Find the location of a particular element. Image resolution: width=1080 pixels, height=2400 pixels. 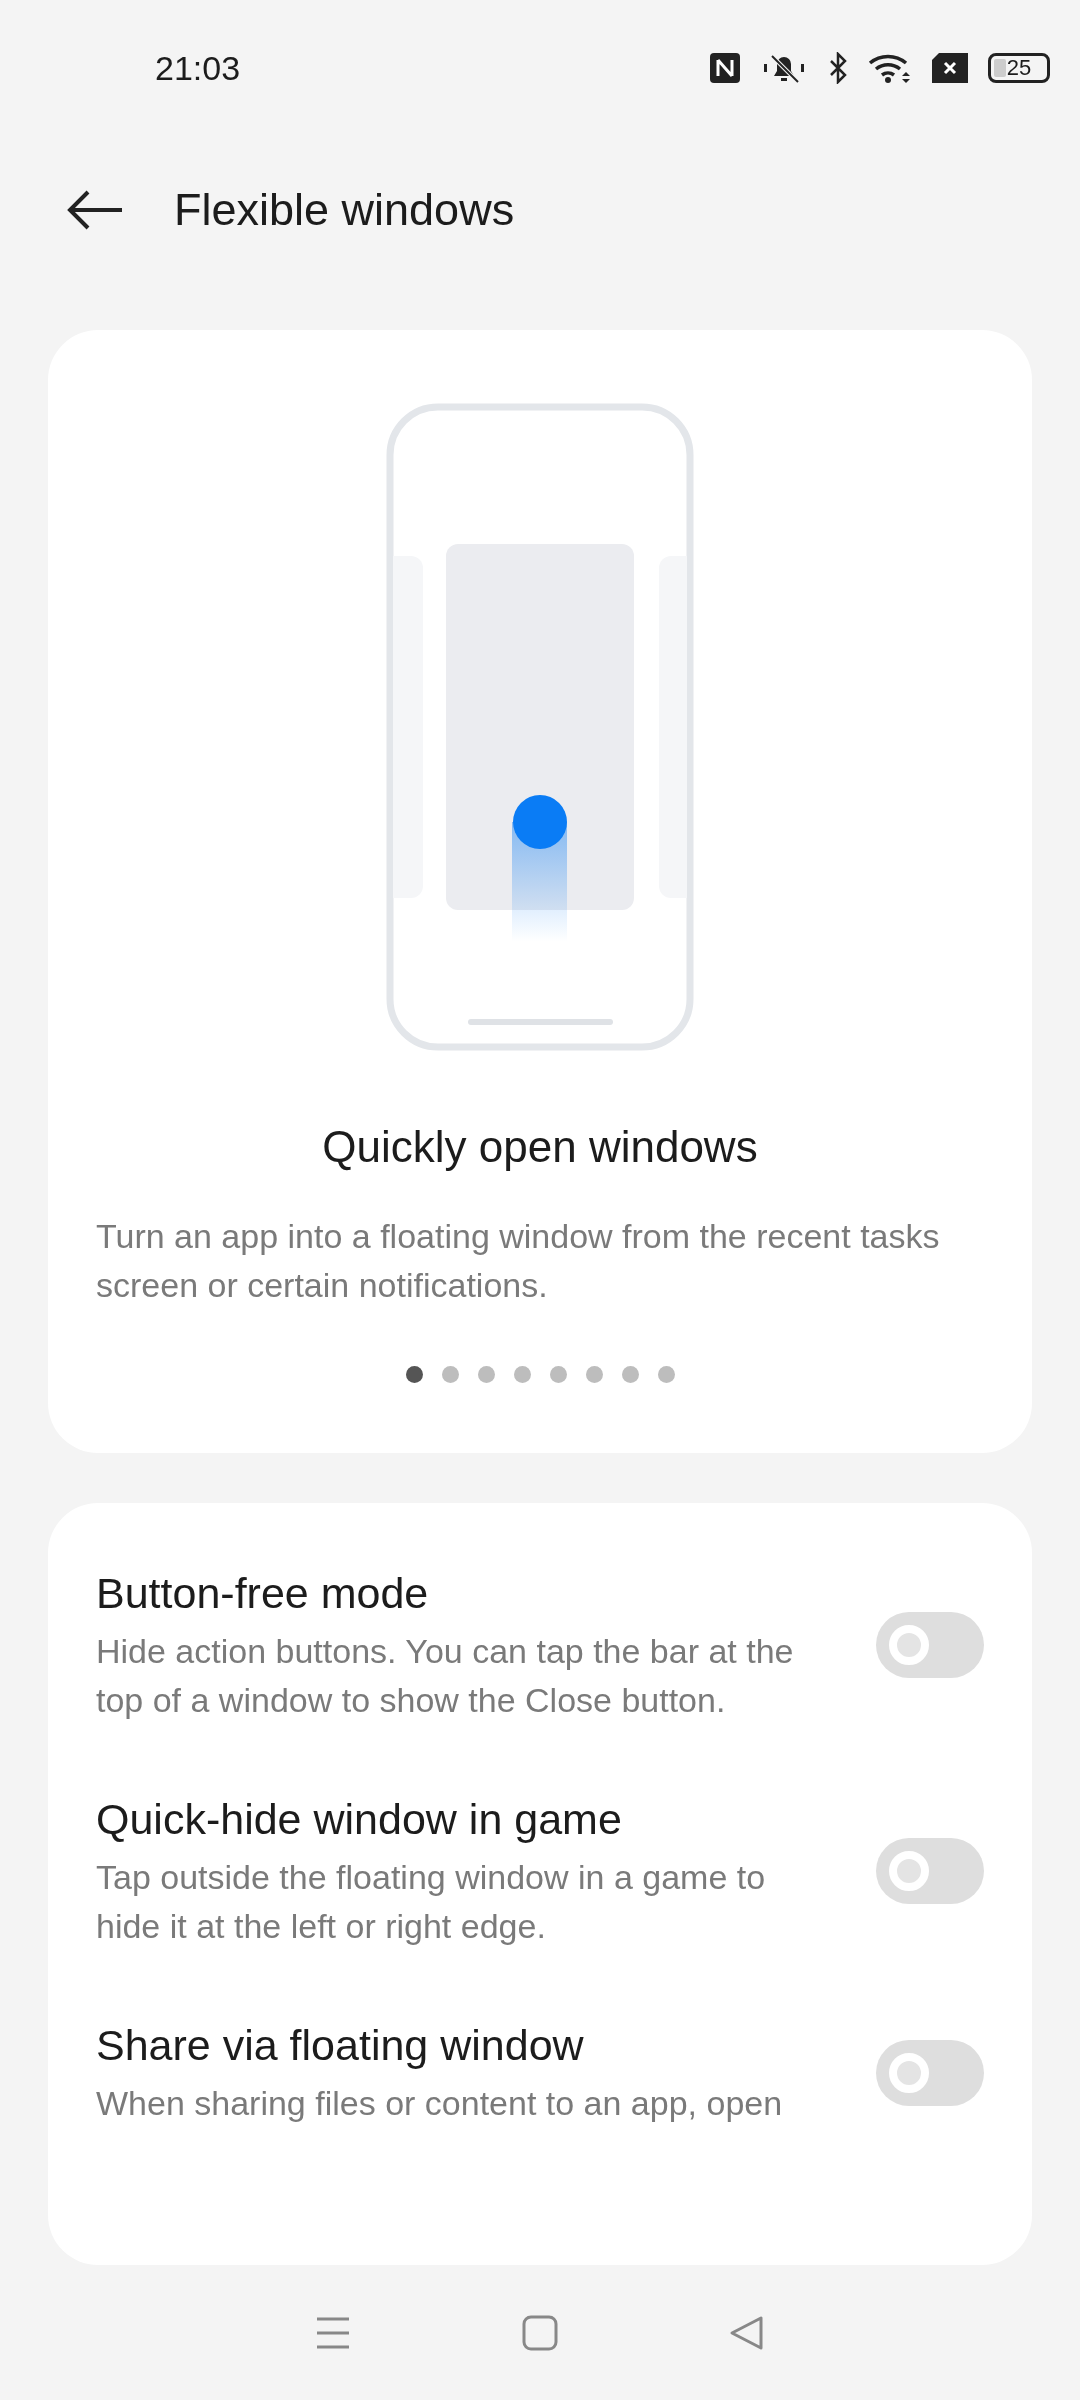

feature-title: Quickly open windows is located at coordinates (540, 1147).